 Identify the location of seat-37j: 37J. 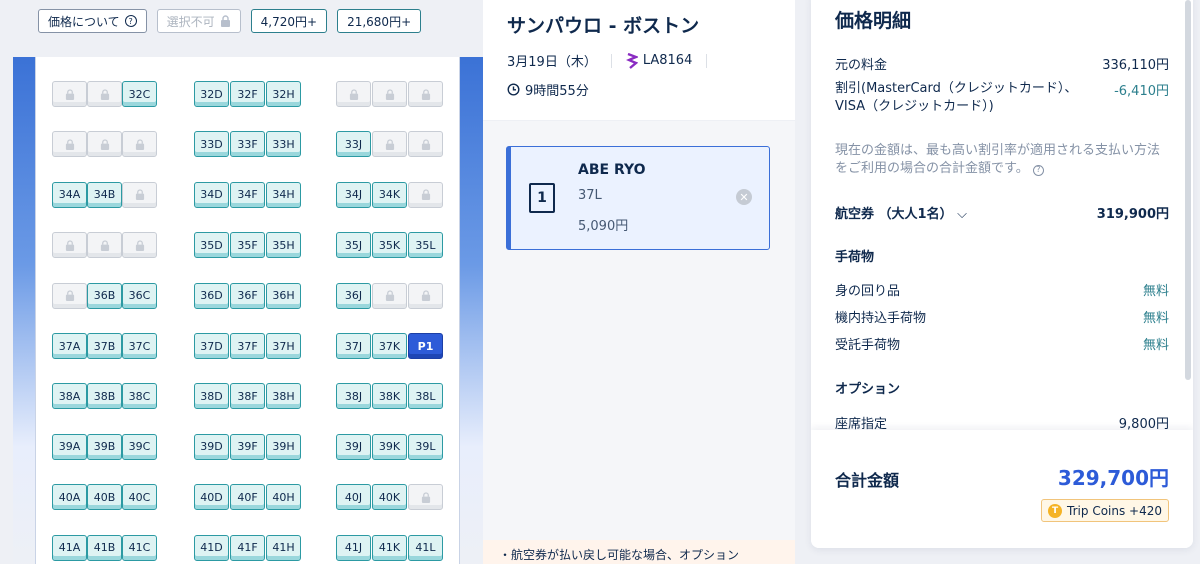
(353, 346).